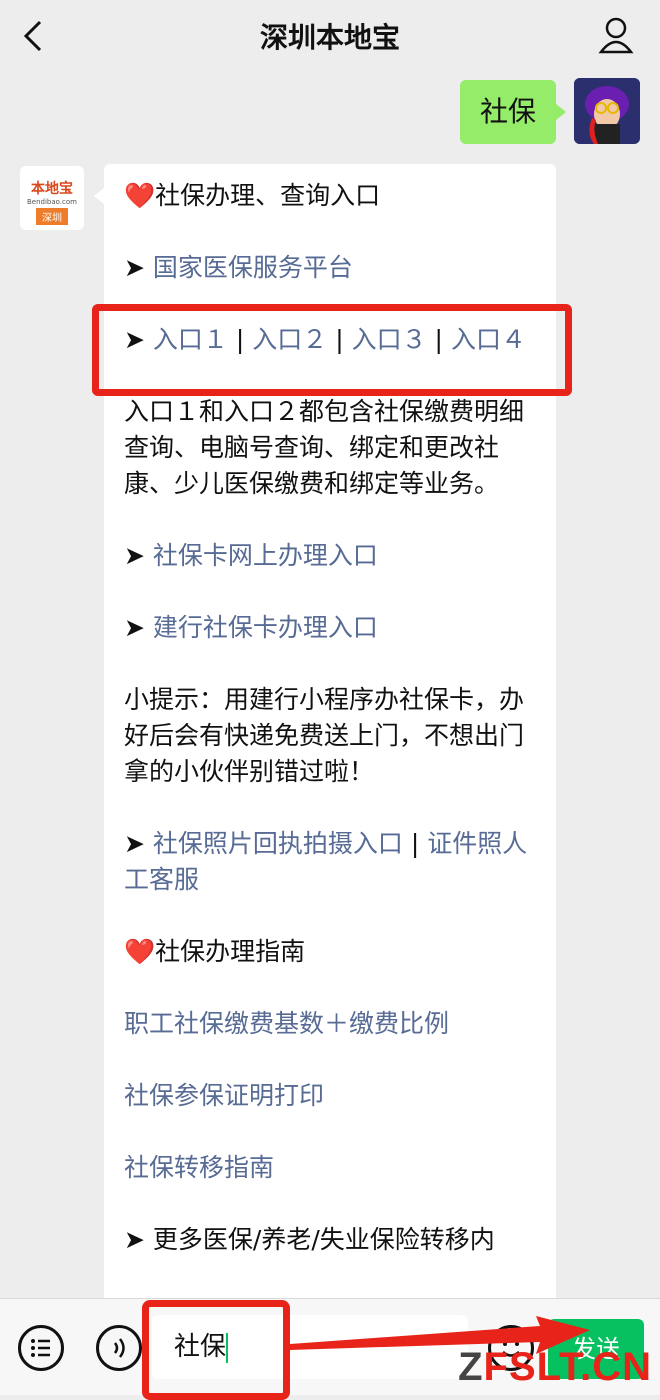 This screenshot has height=1400, width=660. What do you see at coordinates (41, 1348) in the screenshot?
I see `menu-list-icon` at bounding box center [41, 1348].